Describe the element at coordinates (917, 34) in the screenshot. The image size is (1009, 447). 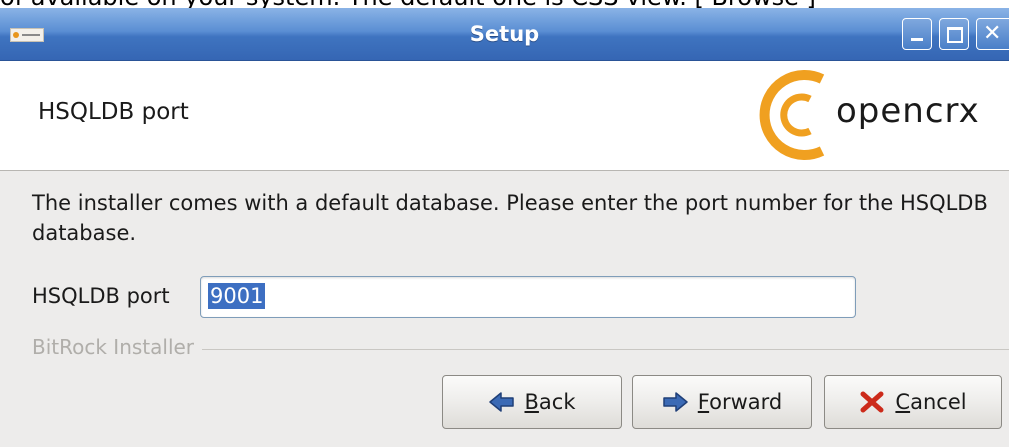
I see `minimize-button` at that location.